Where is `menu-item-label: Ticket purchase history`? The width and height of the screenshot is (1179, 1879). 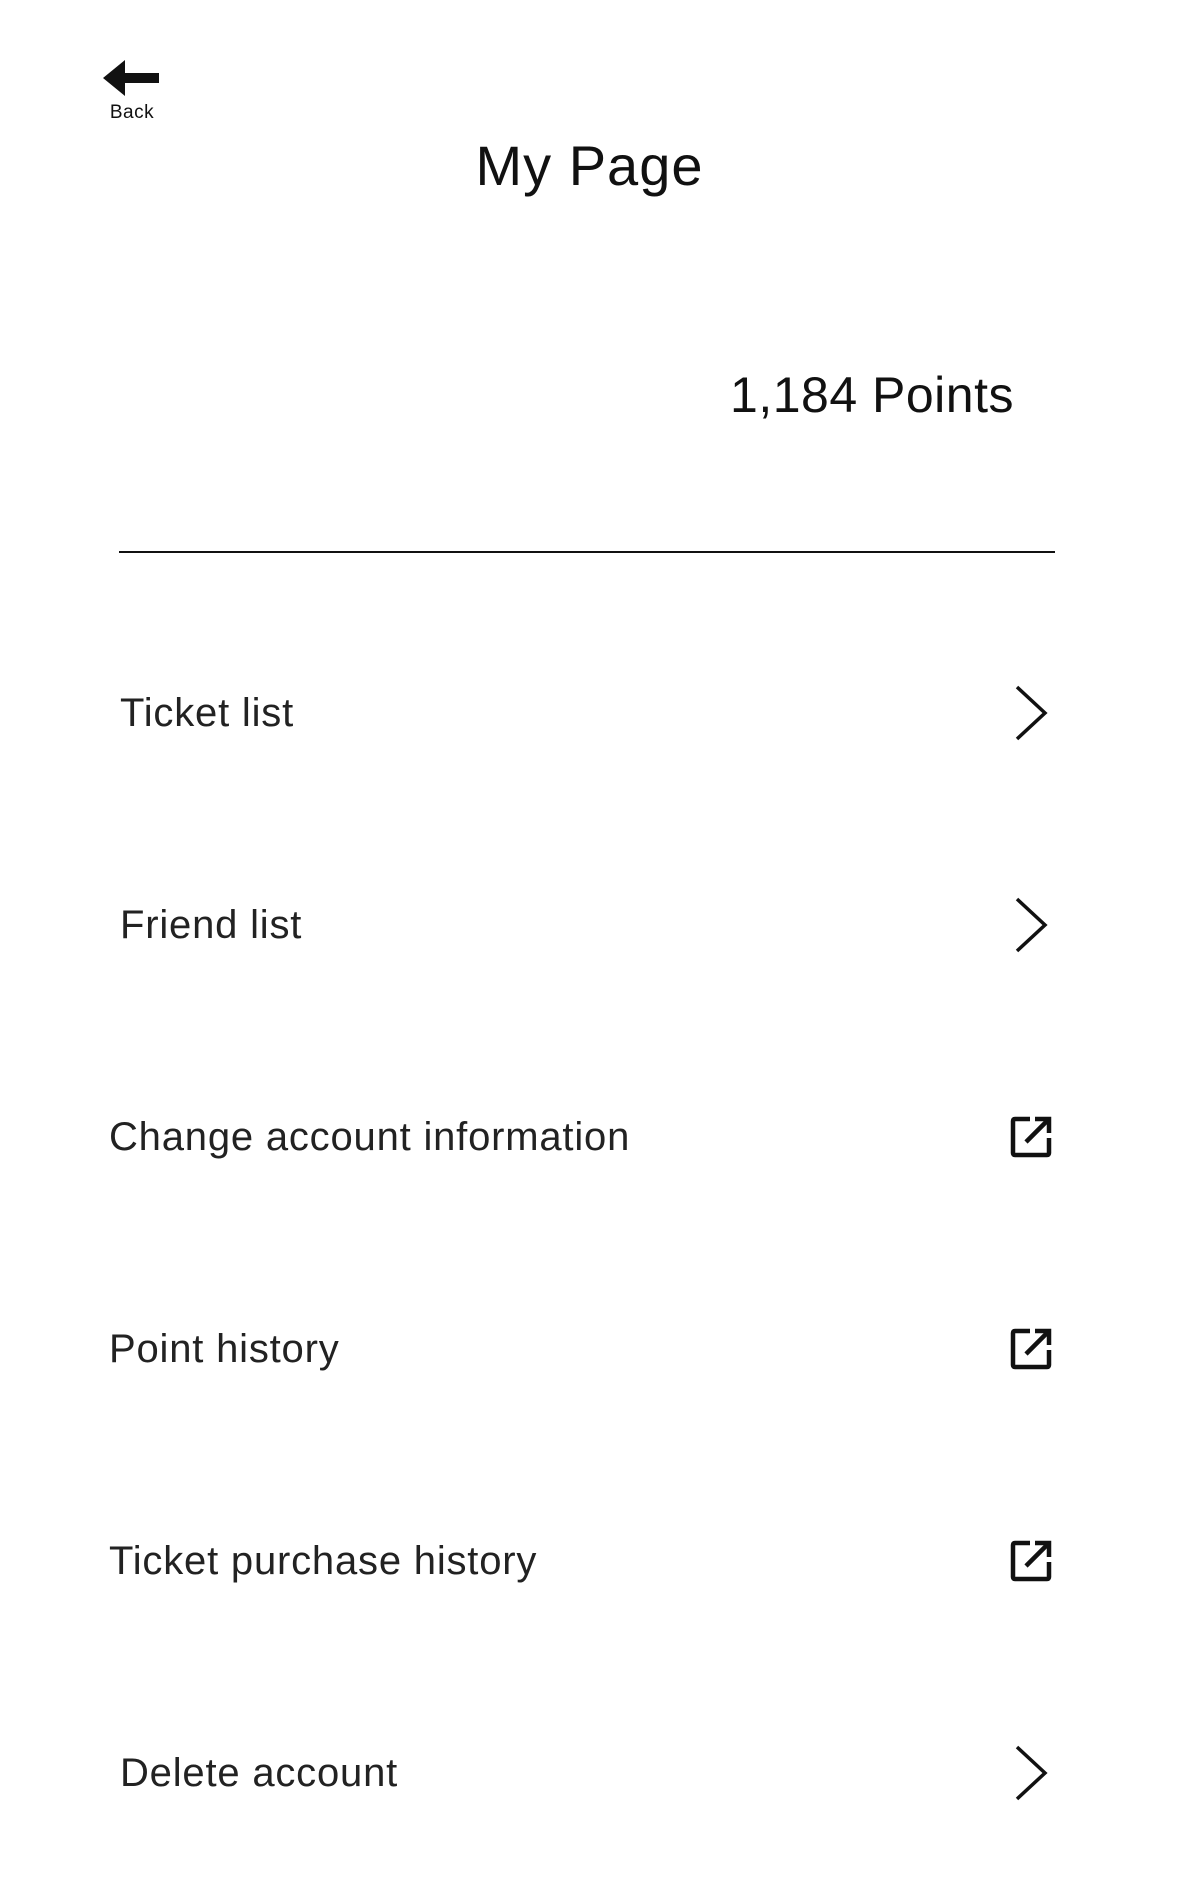
menu-item-label: Ticket purchase history is located at coordinates (323, 1561).